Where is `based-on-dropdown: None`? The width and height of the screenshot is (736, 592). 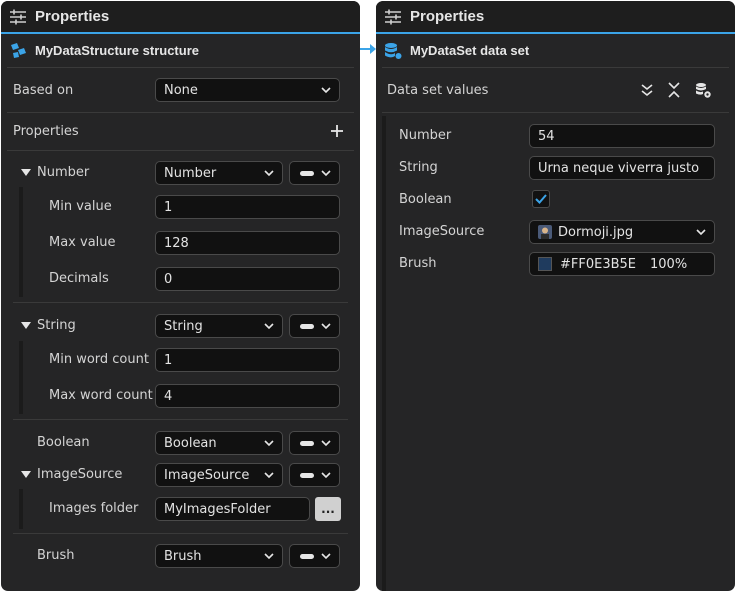
based-on-dropdown: None is located at coordinates (247, 90).